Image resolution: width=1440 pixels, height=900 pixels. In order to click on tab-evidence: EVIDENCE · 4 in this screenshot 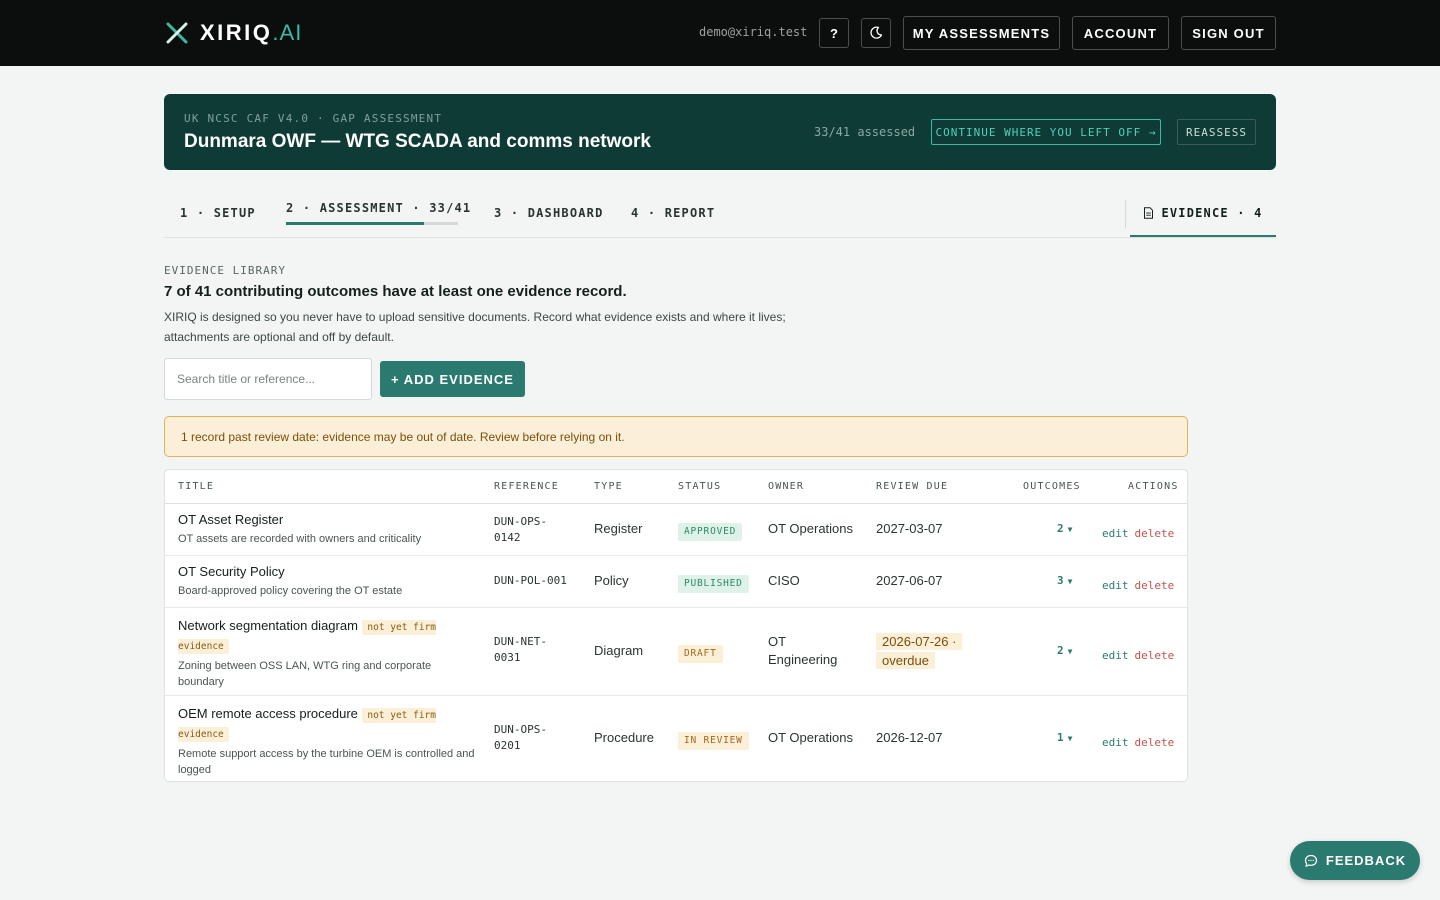, I will do `click(1203, 218)`.